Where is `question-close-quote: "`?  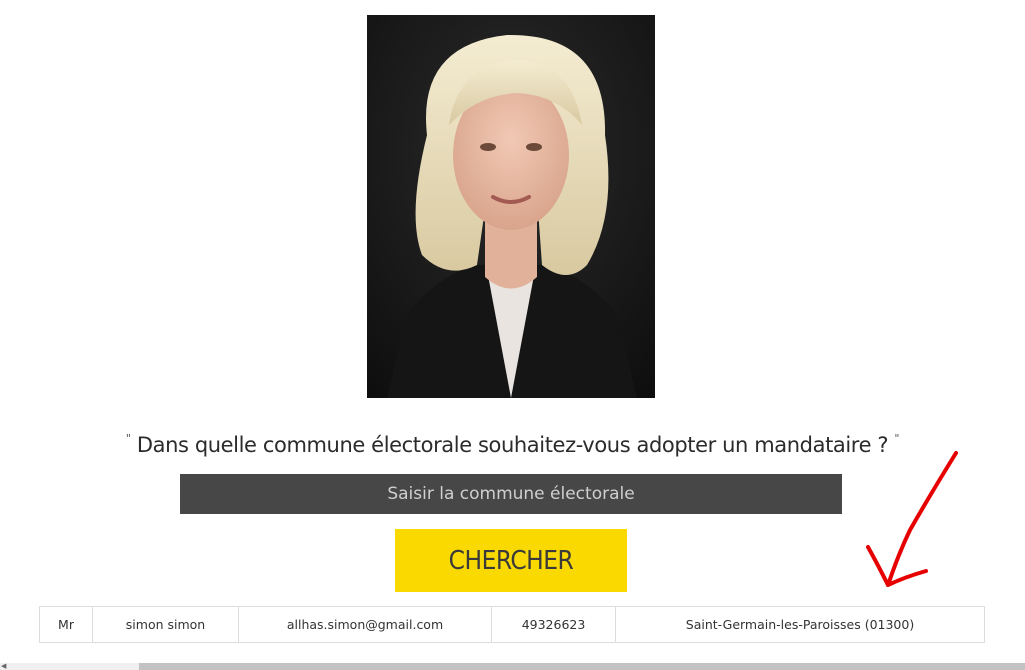 question-close-quote: " is located at coordinates (897, 438).